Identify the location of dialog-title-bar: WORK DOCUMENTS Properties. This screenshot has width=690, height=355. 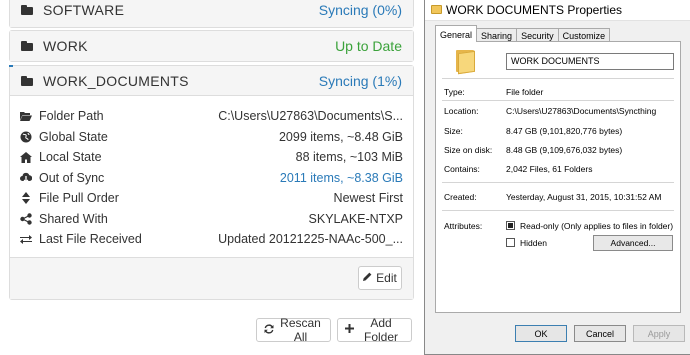
(557, 10).